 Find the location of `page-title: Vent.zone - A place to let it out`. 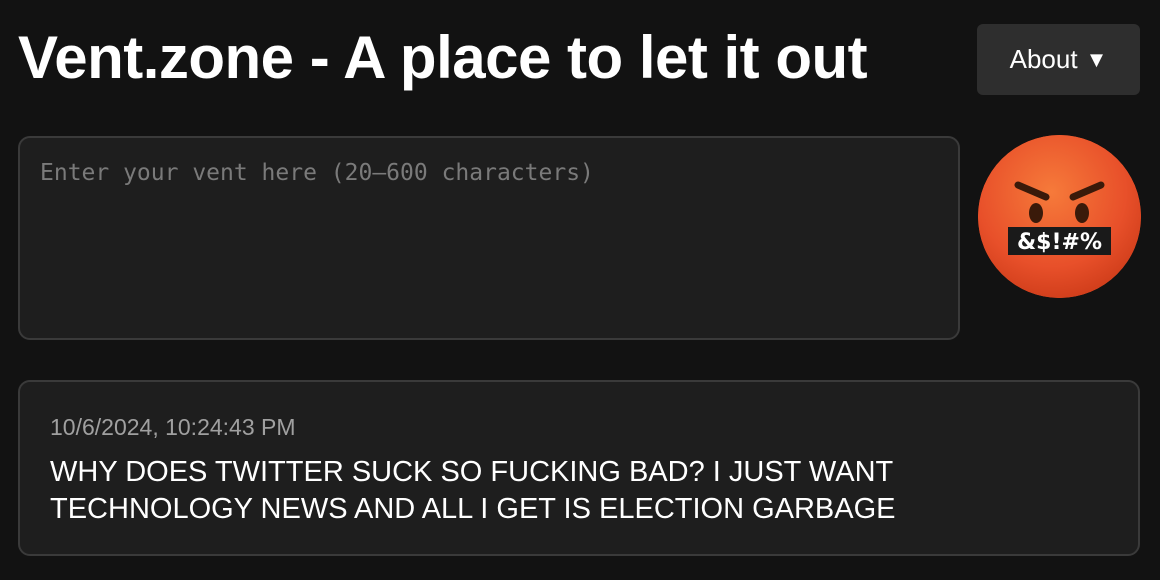

page-title: Vent.zone - A place to let it out is located at coordinates (443, 57).